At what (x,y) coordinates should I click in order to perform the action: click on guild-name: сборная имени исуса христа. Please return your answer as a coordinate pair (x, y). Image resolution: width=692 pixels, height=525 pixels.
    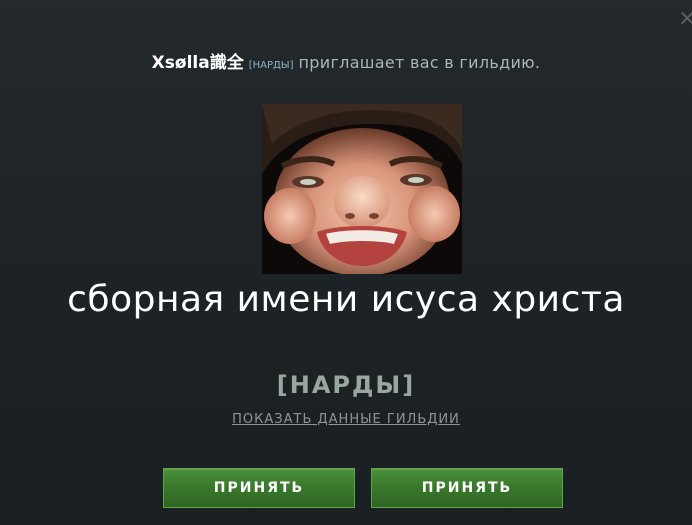
    Looking at the image, I should click on (346, 299).